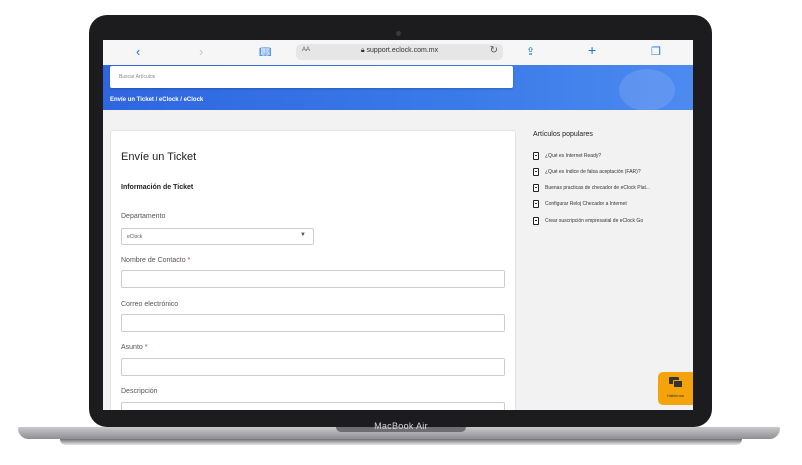  What do you see at coordinates (573, 156) in the screenshot?
I see `article-title: ¿Qué es Internet Ready?` at bounding box center [573, 156].